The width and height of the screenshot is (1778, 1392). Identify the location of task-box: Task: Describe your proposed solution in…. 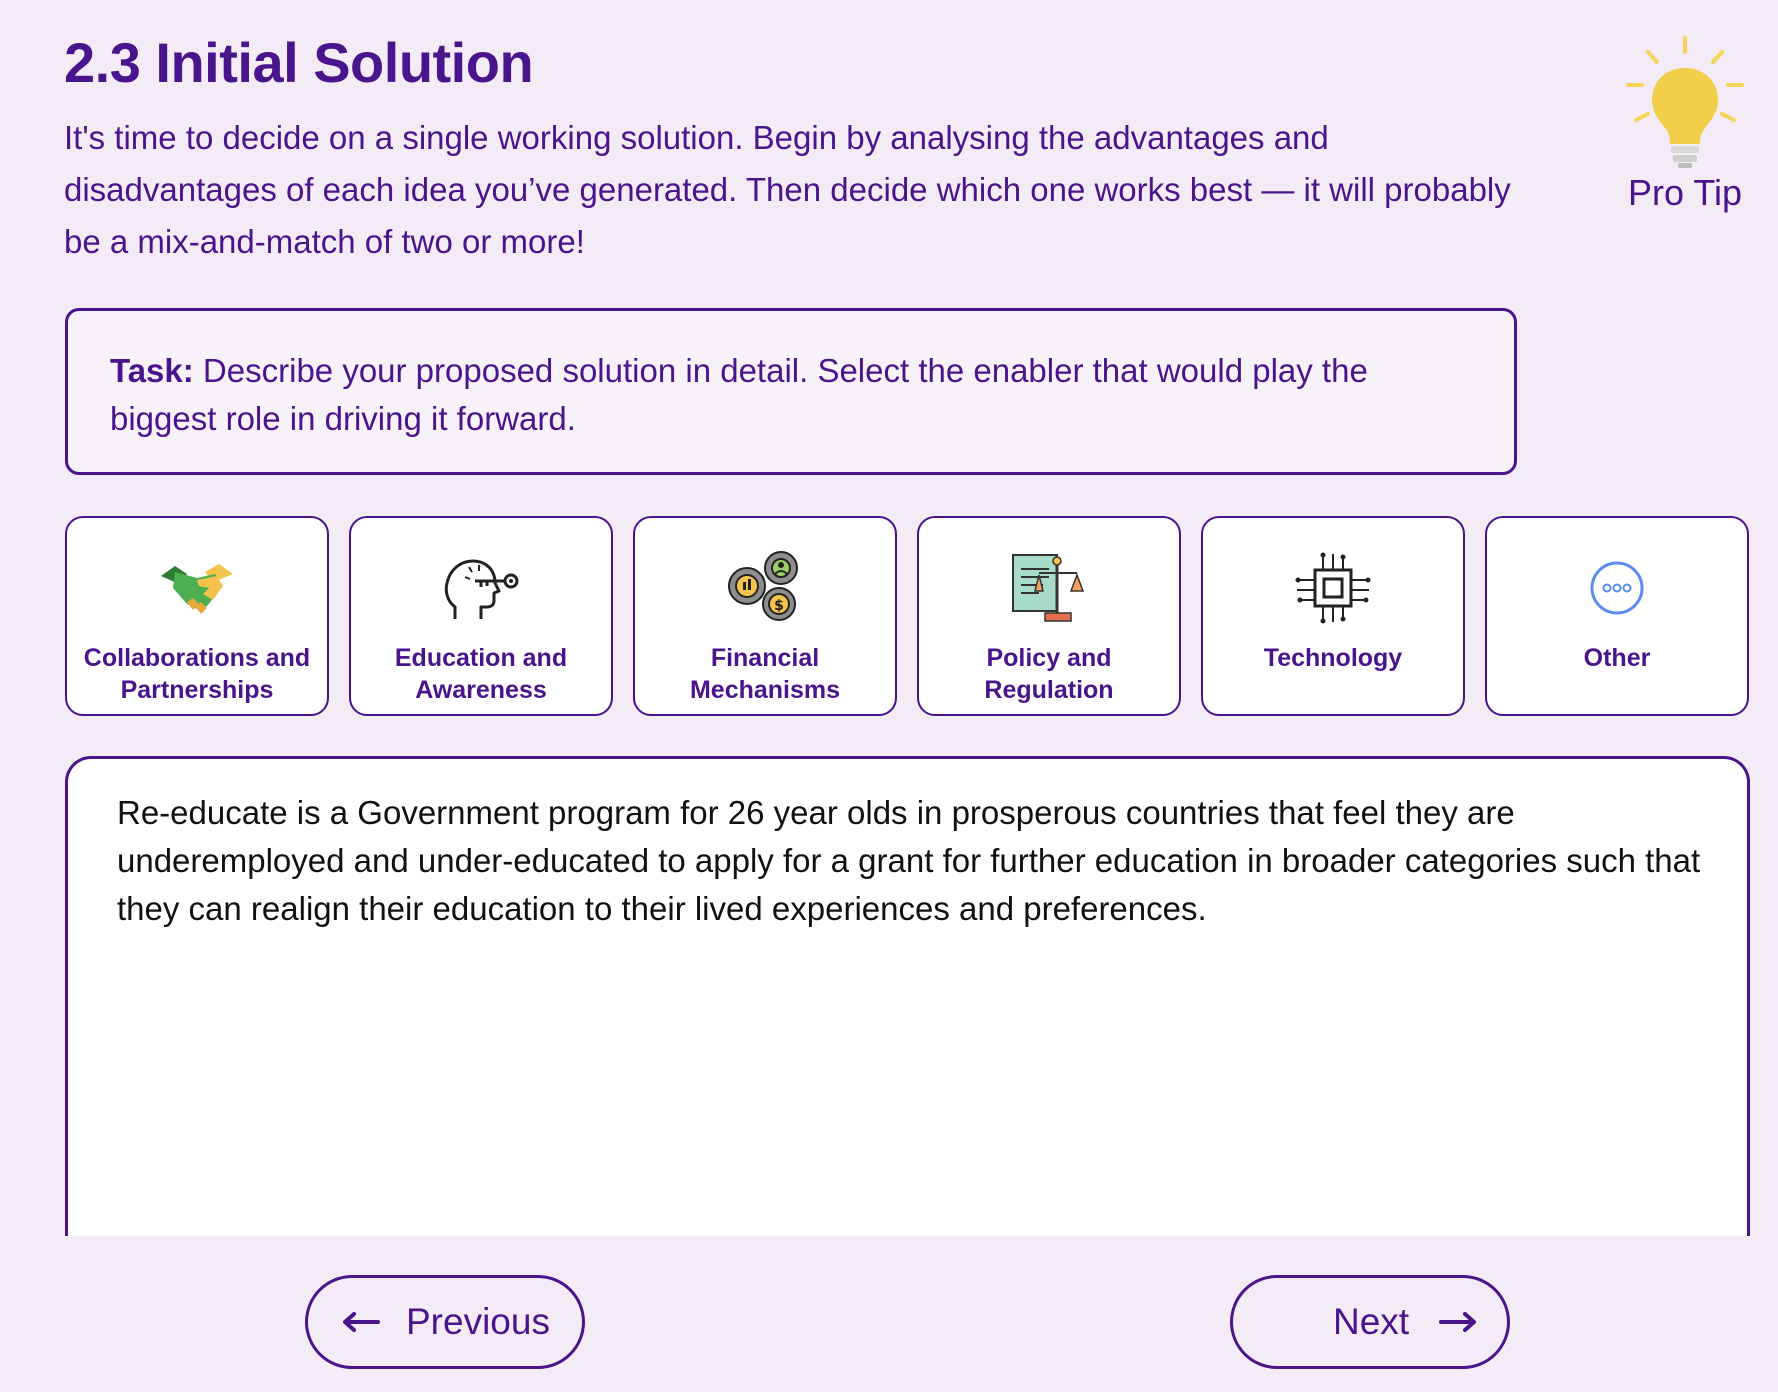
(791, 391).